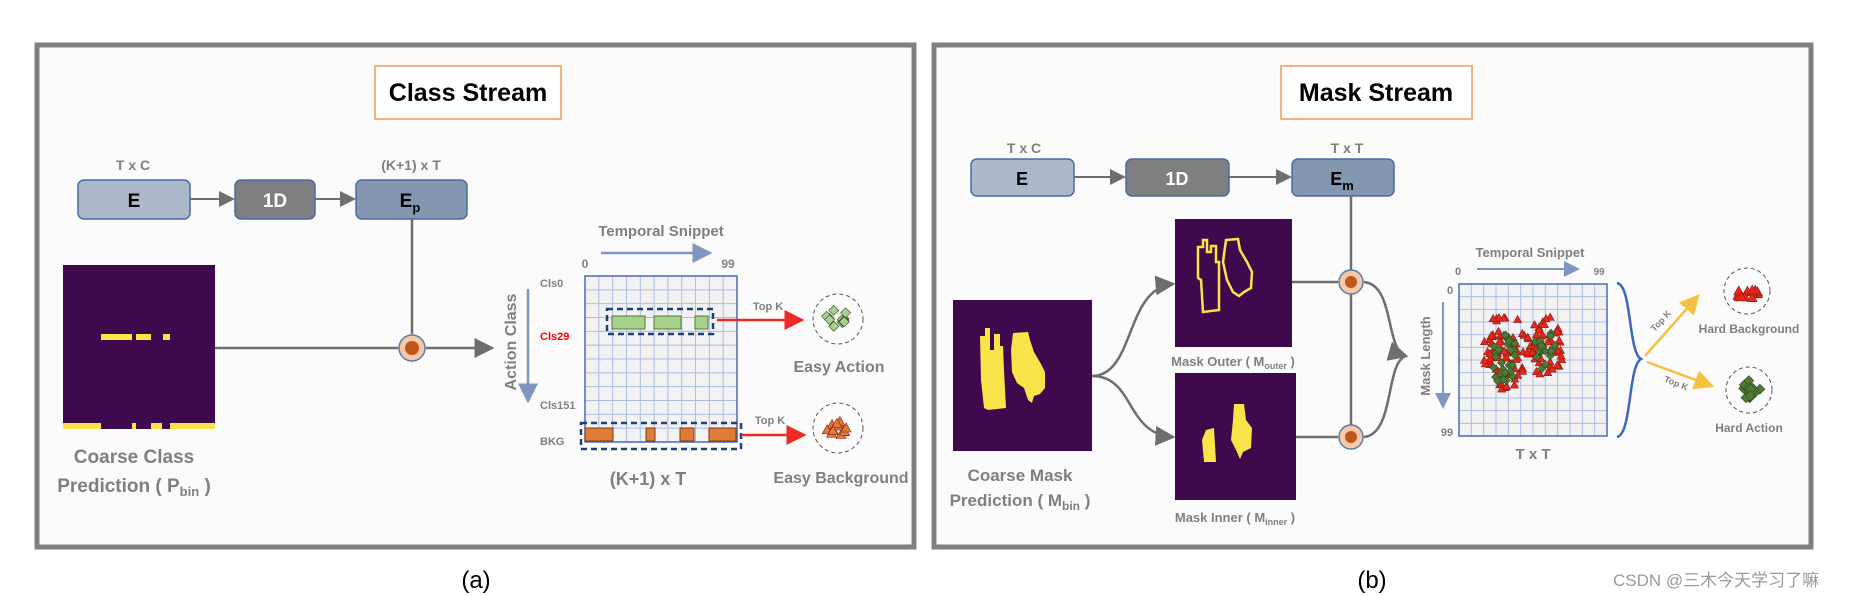 This screenshot has height=596, width=1862. I want to click on grid-b-y-start: 0, so click(1450, 291).